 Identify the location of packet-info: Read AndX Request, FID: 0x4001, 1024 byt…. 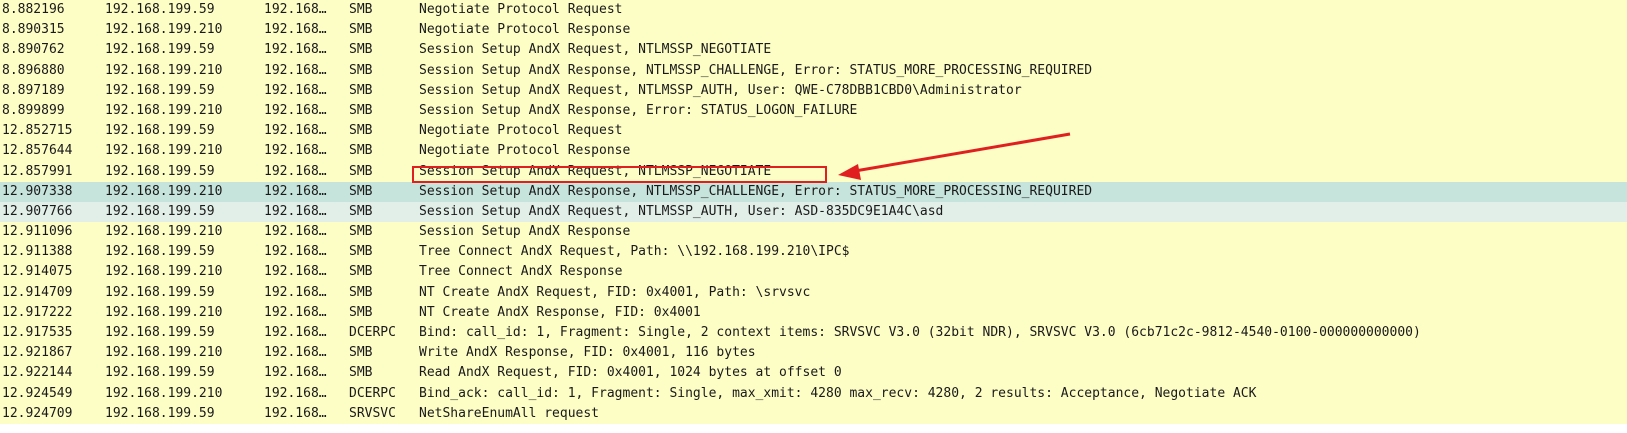
(630, 373).